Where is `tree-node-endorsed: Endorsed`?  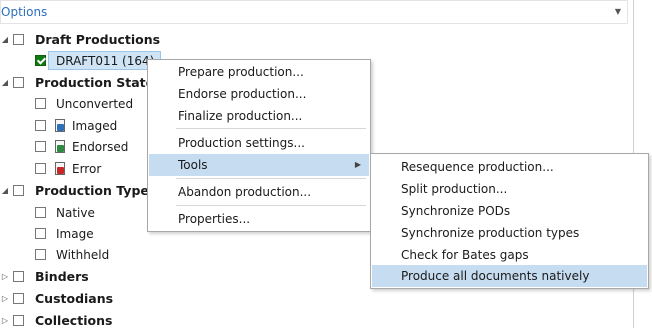 tree-node-endorsed: Endorsed is located at coordinates (80, 147).